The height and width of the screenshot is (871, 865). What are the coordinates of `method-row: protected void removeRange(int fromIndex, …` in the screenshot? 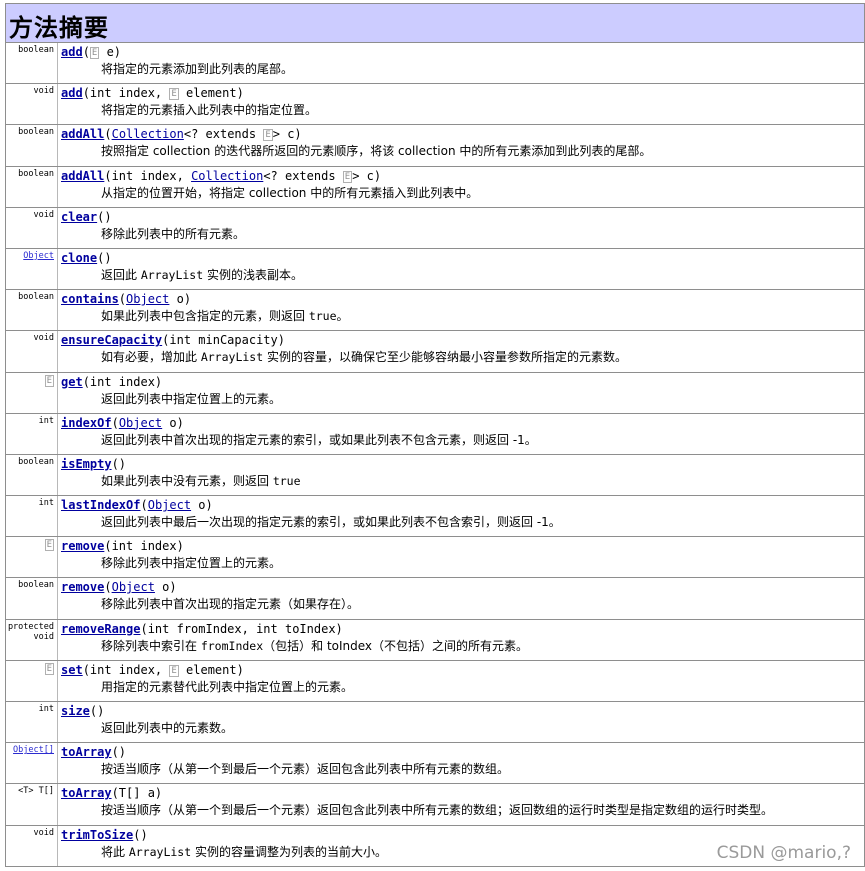 It's located at (435, 640).